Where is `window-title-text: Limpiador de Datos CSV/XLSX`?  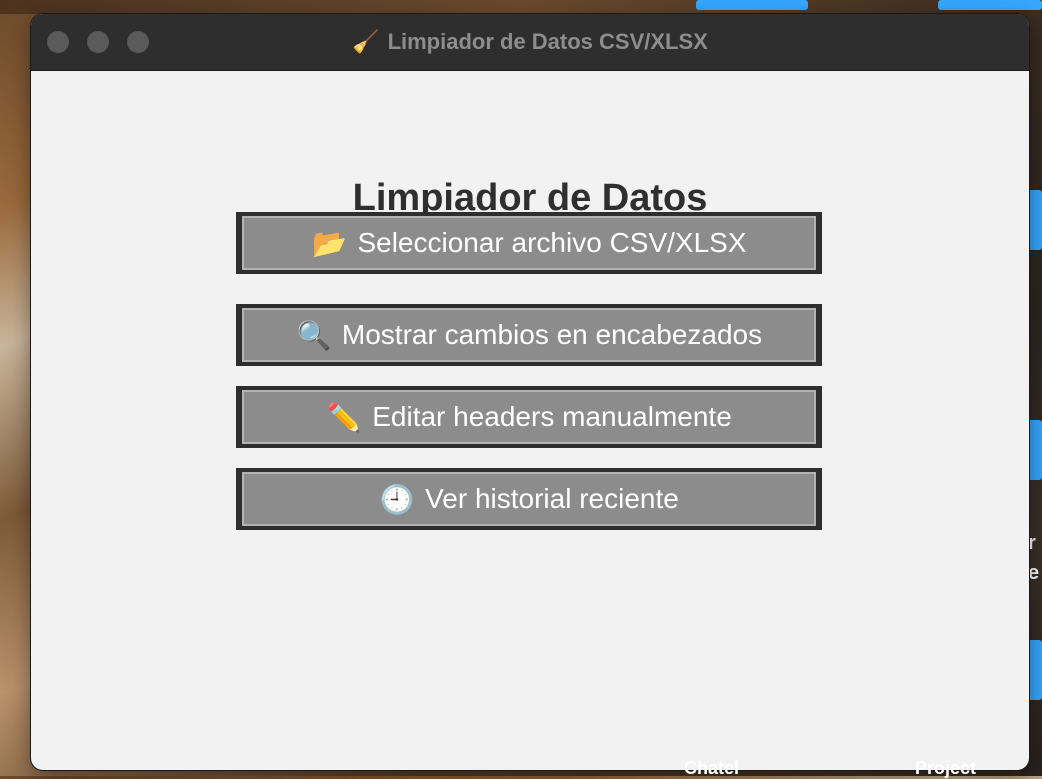 window-title-text: Limpiador de Datos CSV/XLSX is located at coordinates (547, 41).